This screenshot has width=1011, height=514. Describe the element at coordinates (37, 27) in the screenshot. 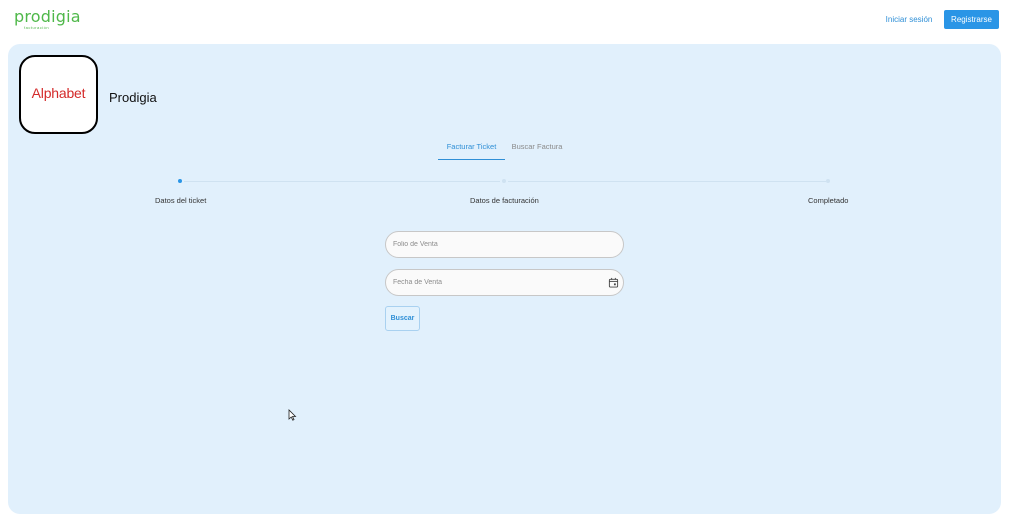

I see `logo-subtitle: facturación` at that location.